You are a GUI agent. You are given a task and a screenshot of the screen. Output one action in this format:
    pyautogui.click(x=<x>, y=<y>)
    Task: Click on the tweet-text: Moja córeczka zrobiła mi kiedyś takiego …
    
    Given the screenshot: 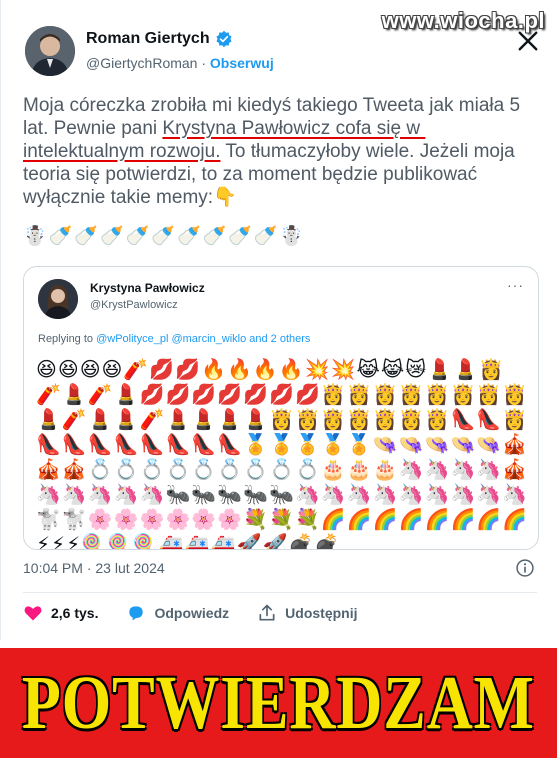 What is the action you would take?
    pyautogui.click(x=283, y=151)
    